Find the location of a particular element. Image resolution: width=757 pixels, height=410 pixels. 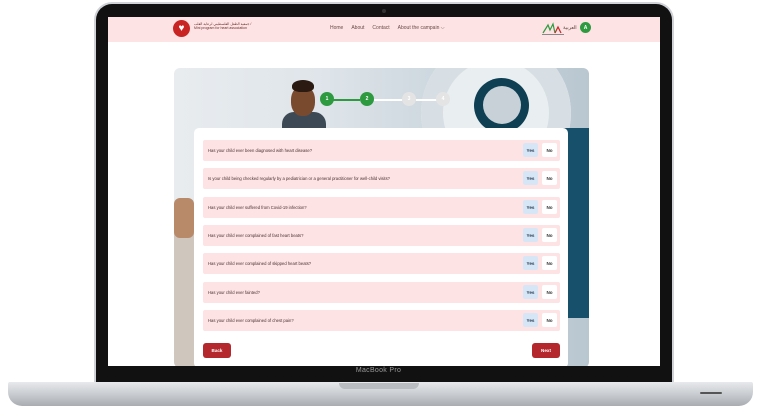

doctor-hair-image is located at coordinates (303, 86).